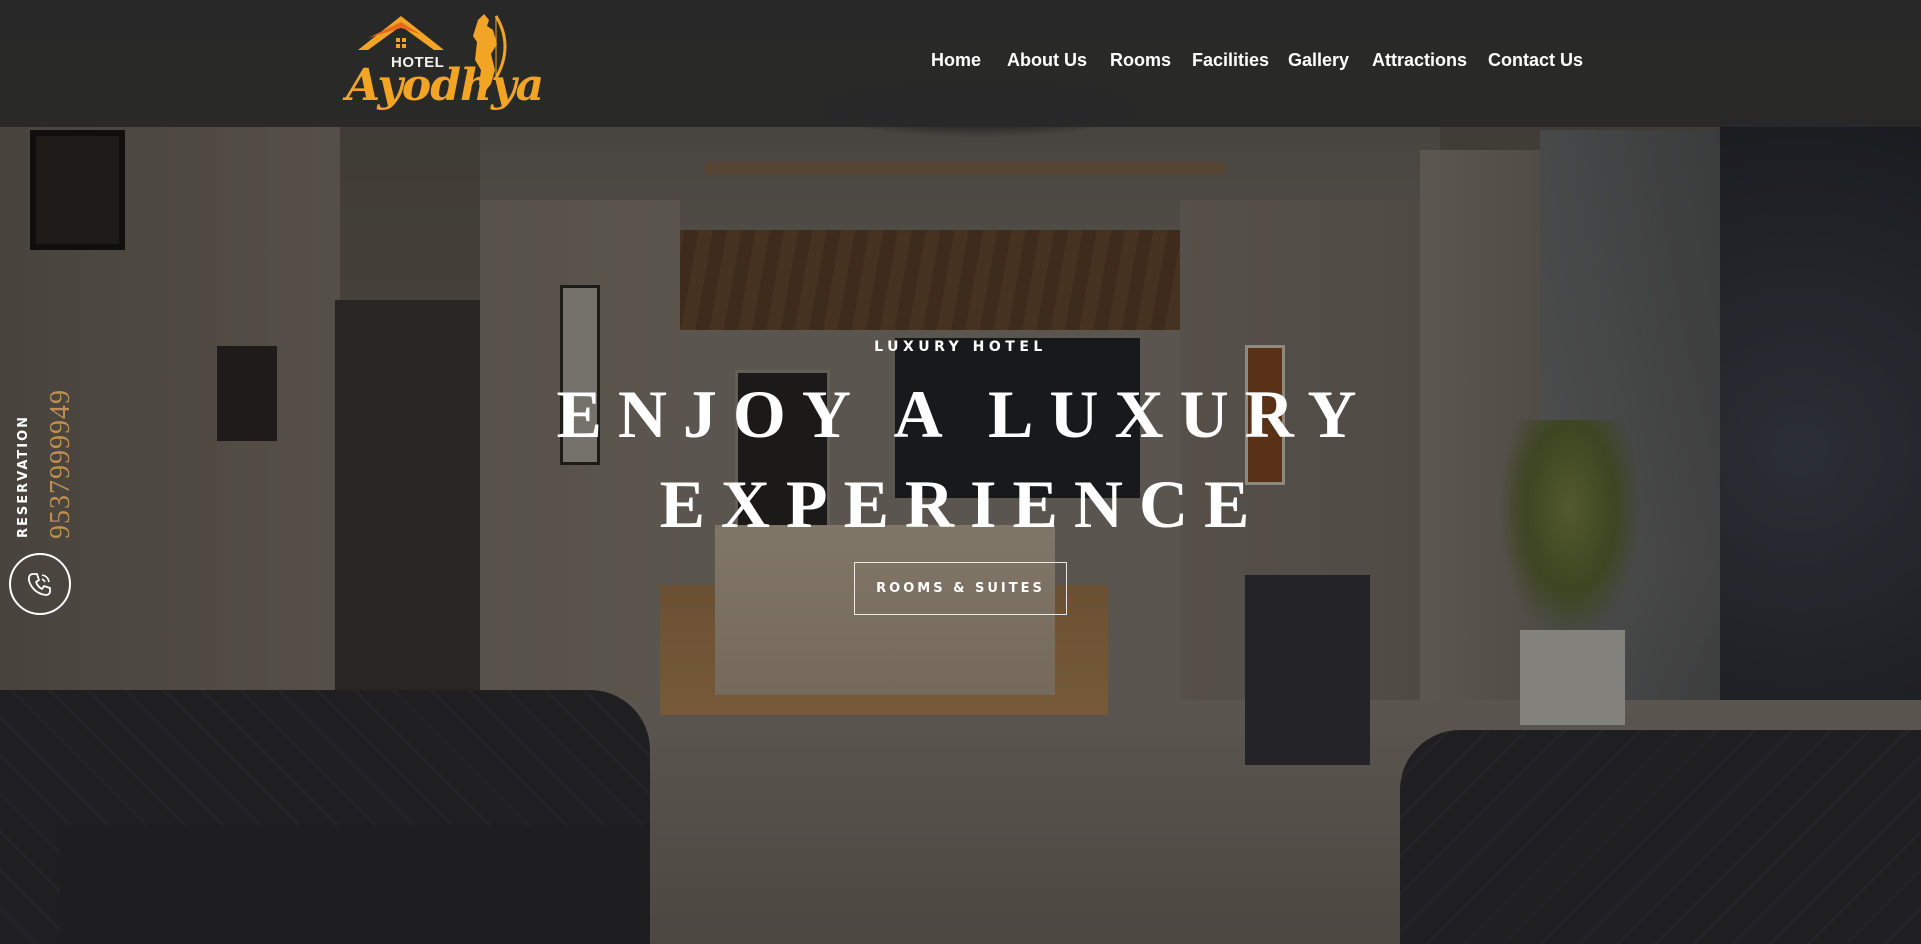 This screenshot has width=1921, height=944. Describe the element at coordinates (960, 588) in the screenshot. I see `rooms-suites-button: ROOMS & SUITES` at that location.